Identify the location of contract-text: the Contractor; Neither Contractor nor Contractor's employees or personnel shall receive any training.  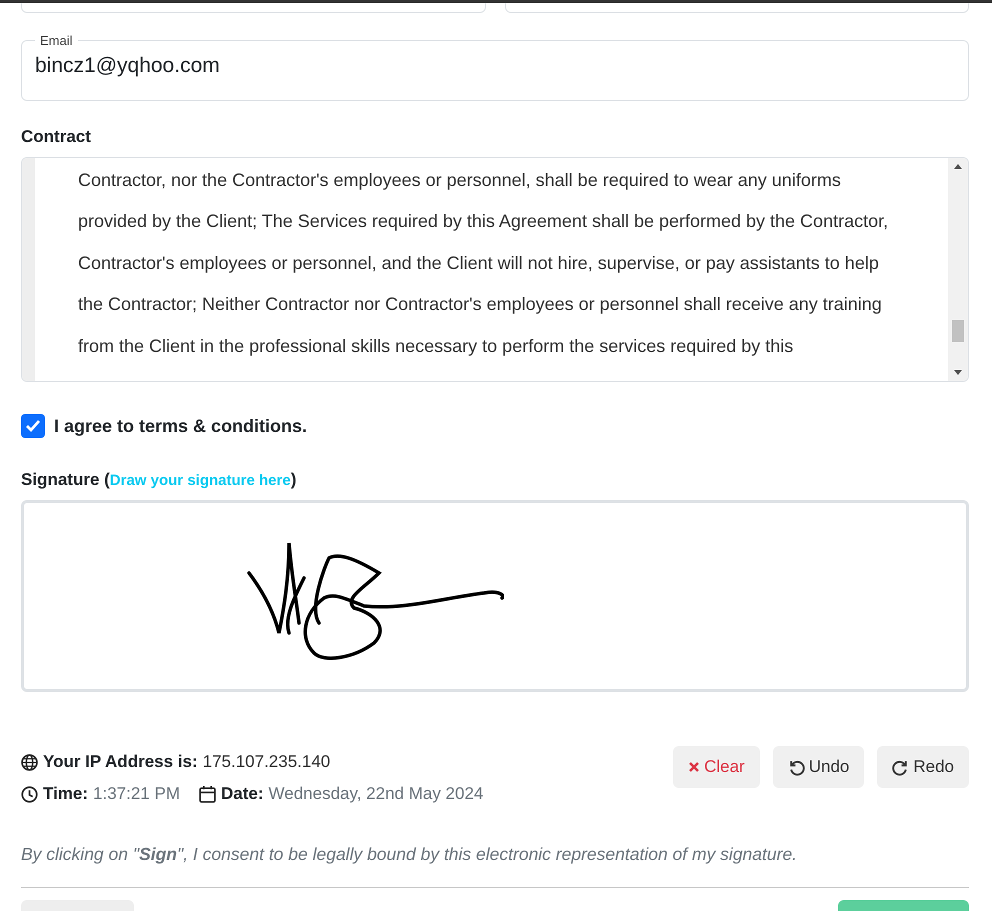
(480, 304).